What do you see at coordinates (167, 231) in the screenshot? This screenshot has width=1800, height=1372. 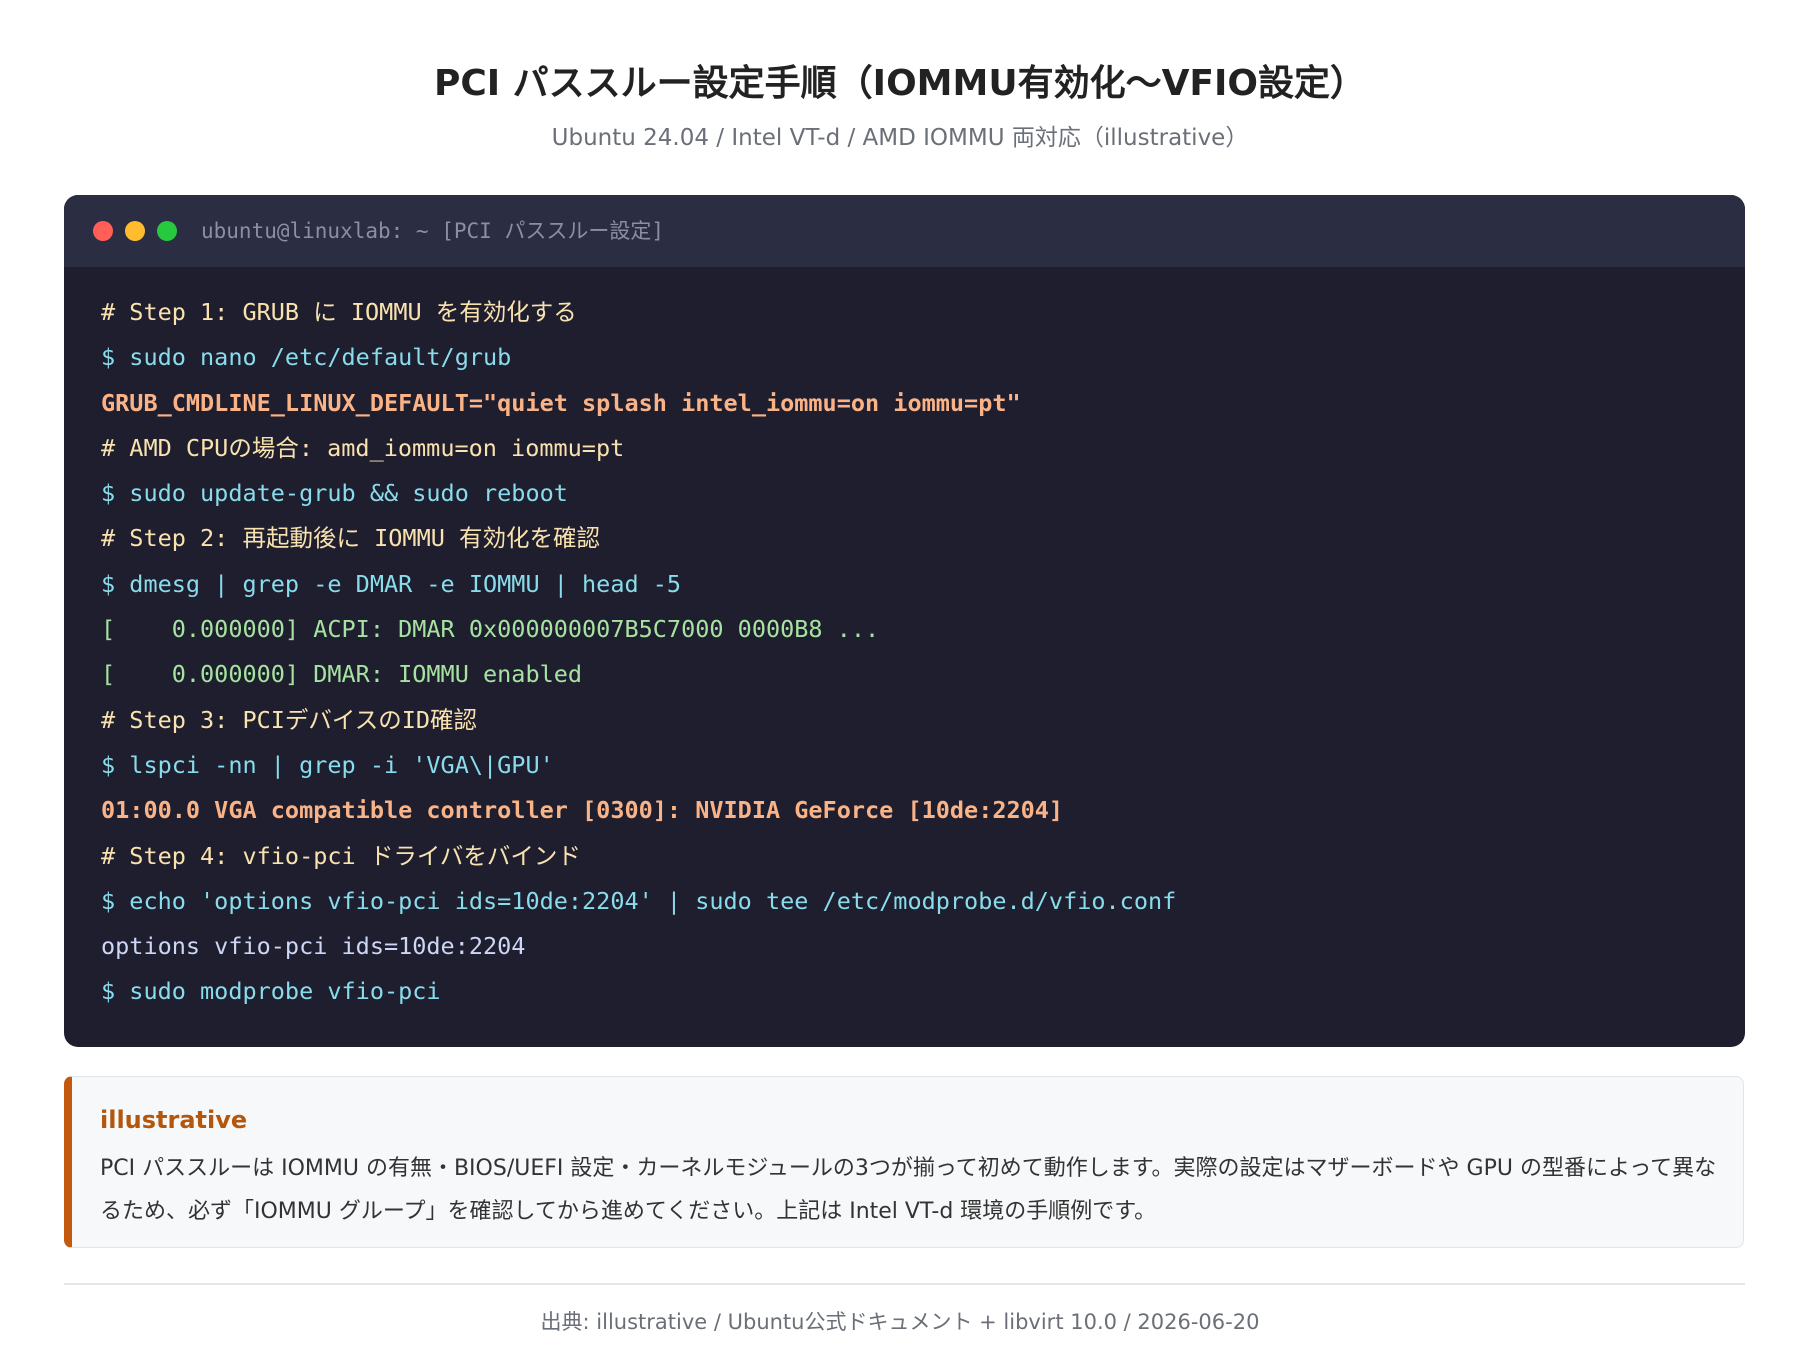 I see `maximize-dot-icon` at bounding box center [167, 231].